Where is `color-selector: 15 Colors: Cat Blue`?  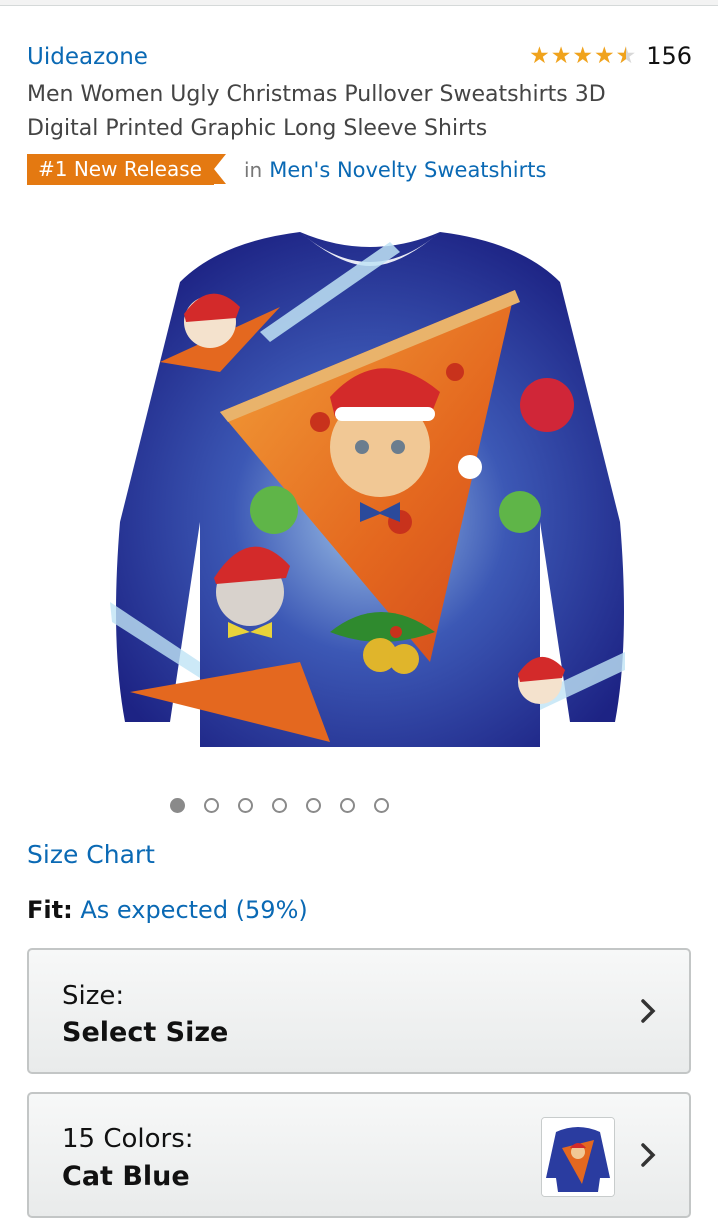
color-selector: 15 Colors: Cat Blue is located at coordinates (359, 1155).